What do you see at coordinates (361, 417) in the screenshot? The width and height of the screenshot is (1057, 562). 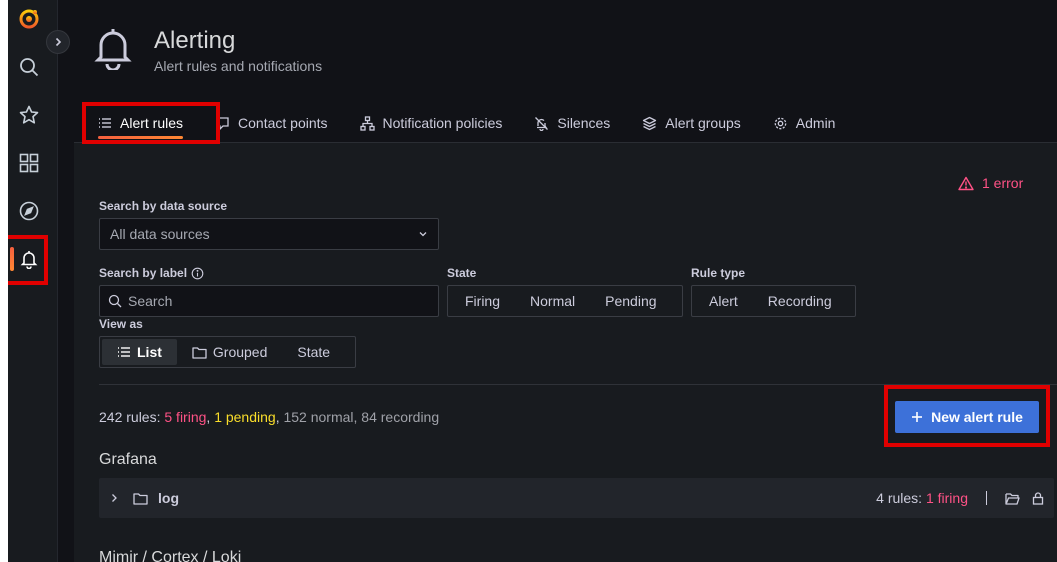 I see `summary-rest: 152 normal, 84 recording` at bounding box center [361, 417].